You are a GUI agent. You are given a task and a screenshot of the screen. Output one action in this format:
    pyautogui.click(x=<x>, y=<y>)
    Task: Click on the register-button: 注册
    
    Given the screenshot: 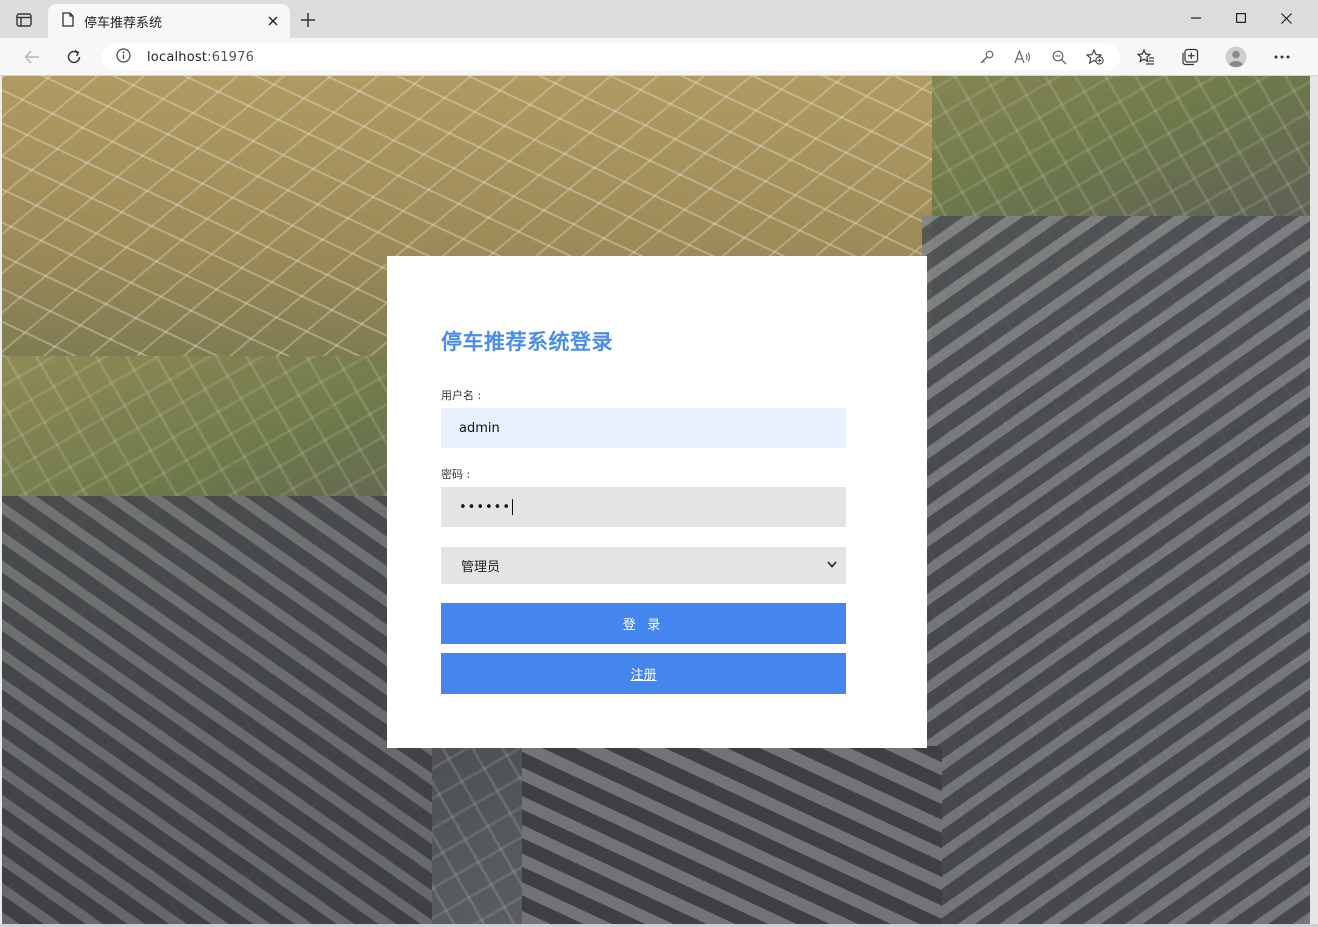 What is the action you would take?
    pyautogui.click(x=643, y=673)
    